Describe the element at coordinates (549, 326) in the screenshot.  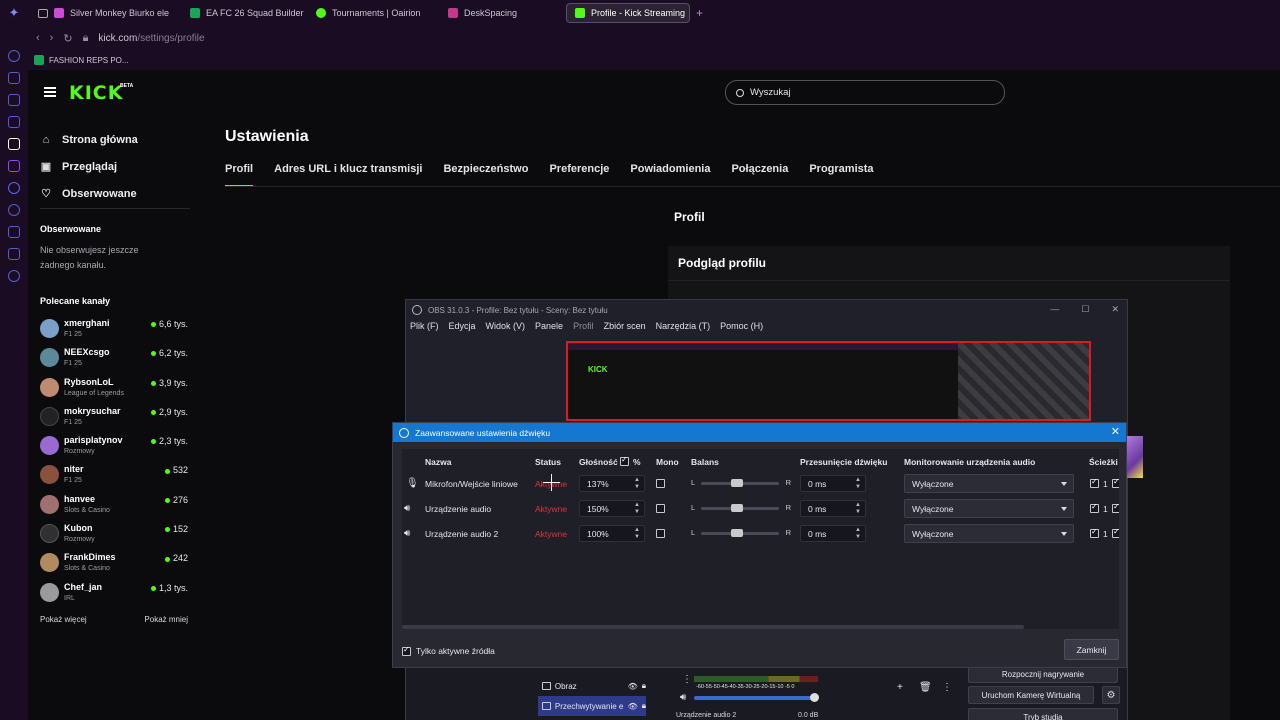
I see `menu-docks: Panele` at that location.